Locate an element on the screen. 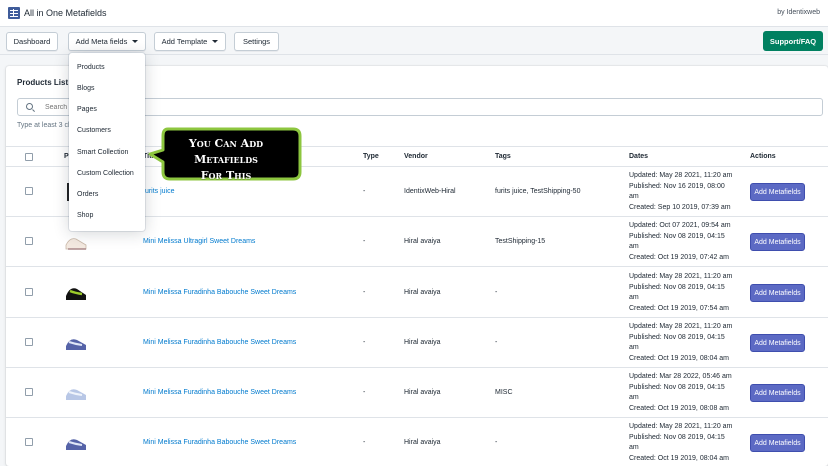  column-header-actions: Actions is located at coordinates (763, 156).